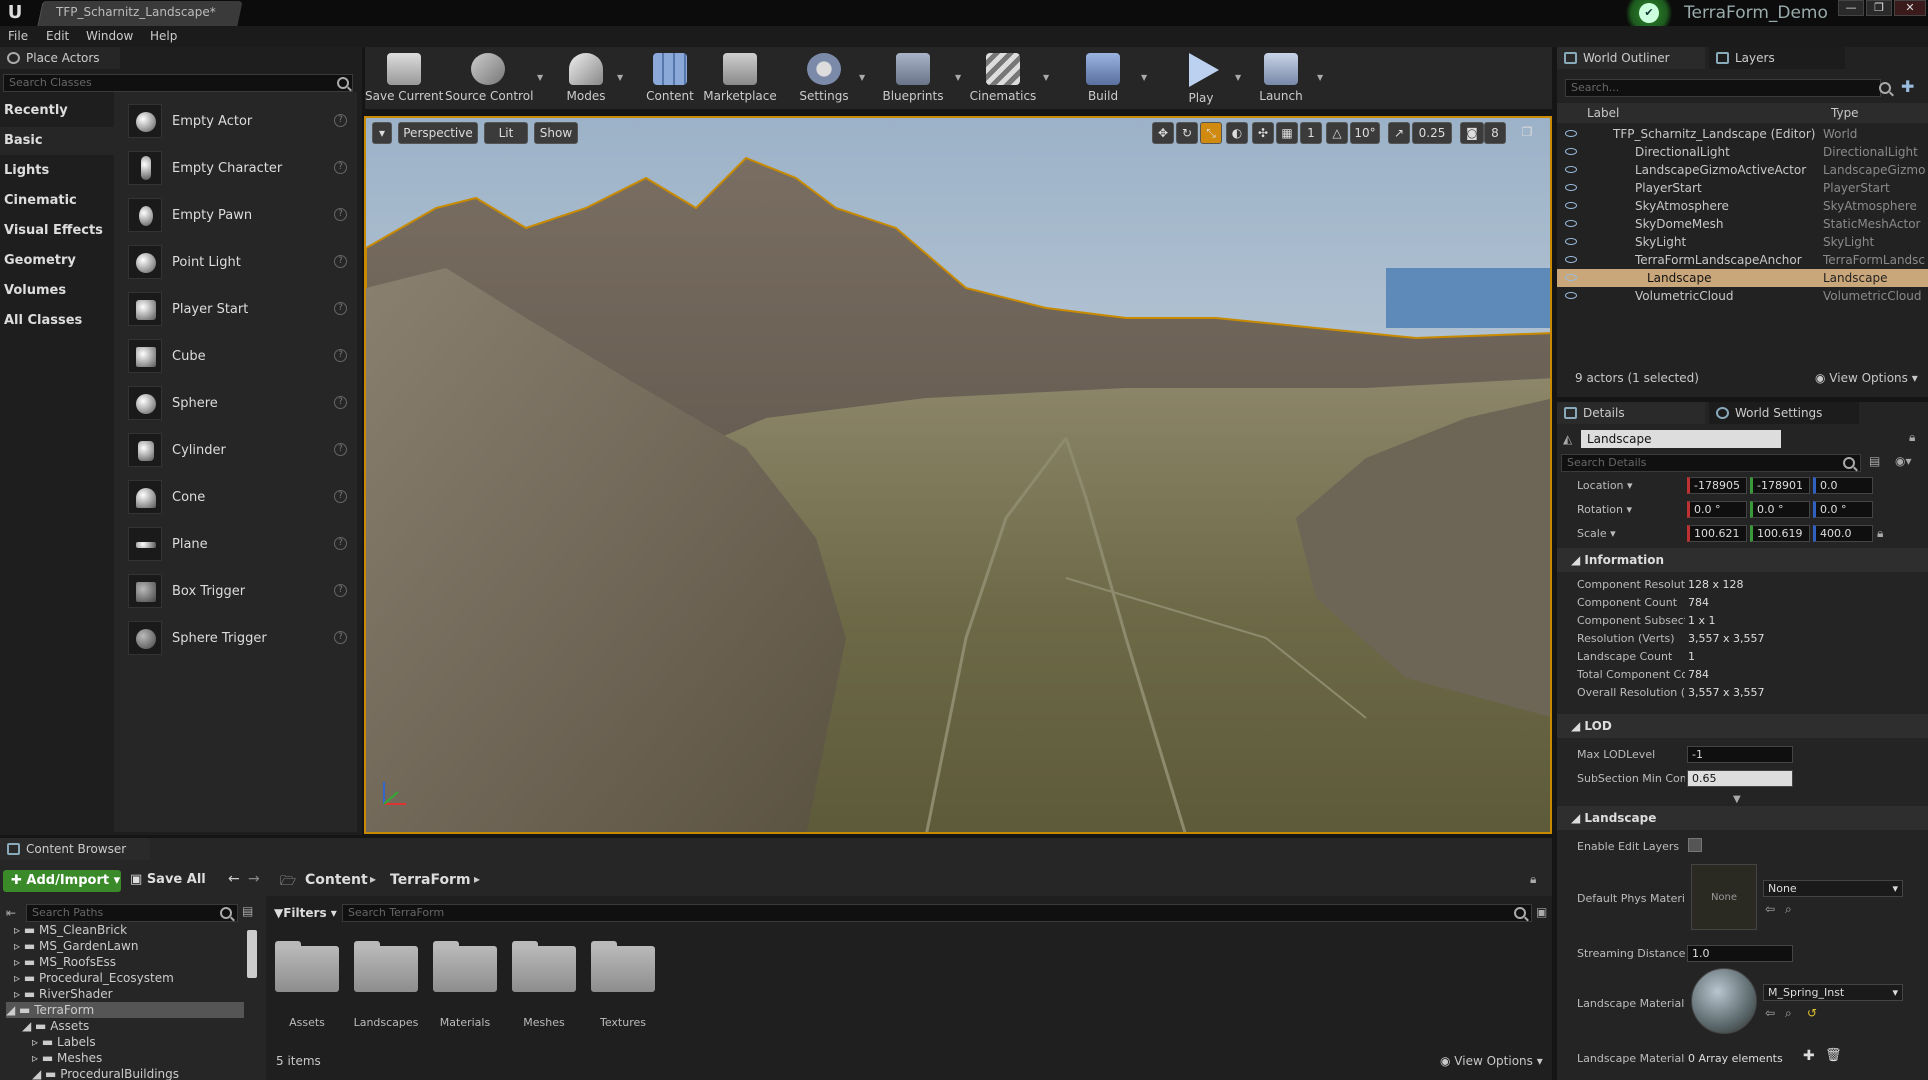  Describe the element at coordinates (1263, 133) in the screenshot. I see `surface-snap-icon: ✣` at that location.